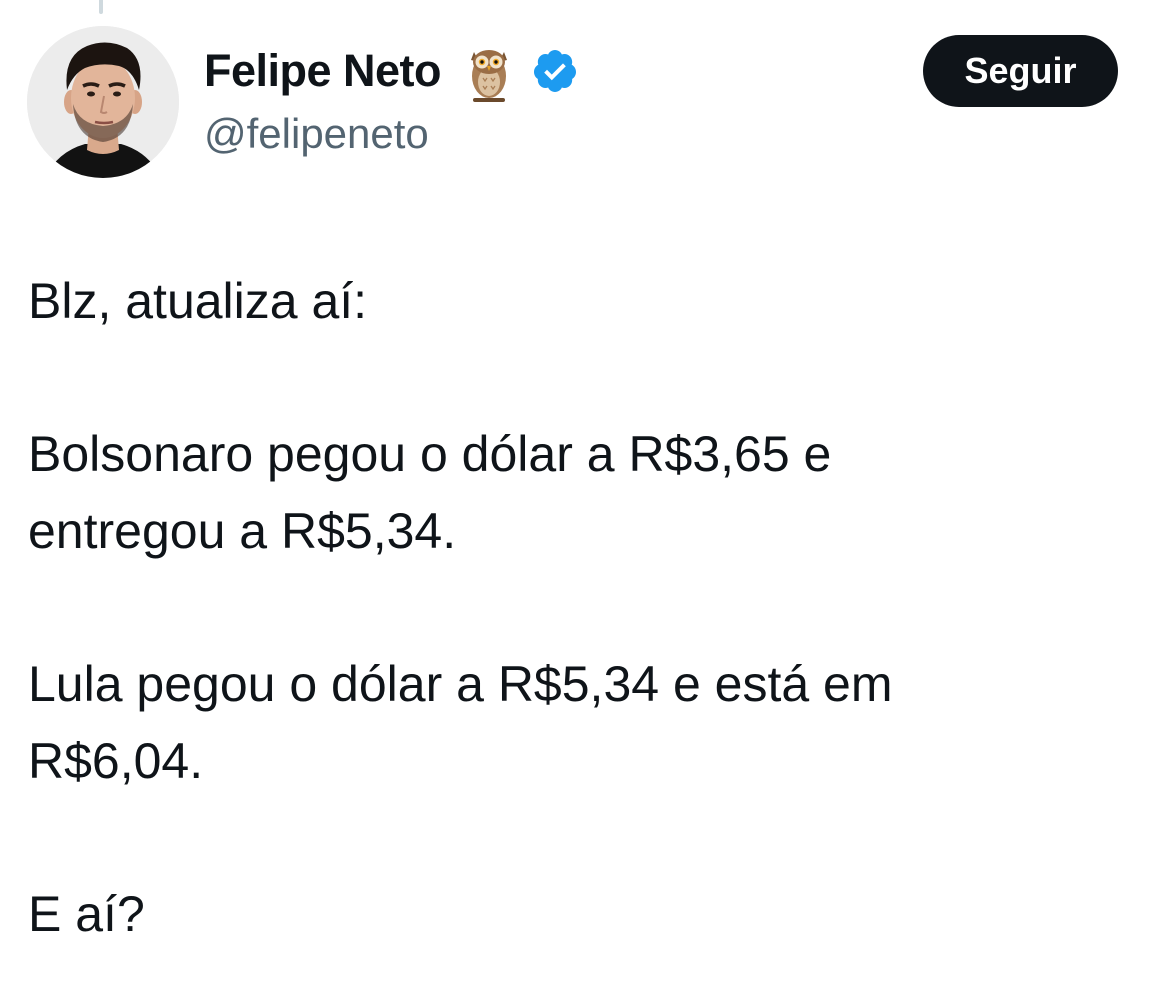 The image size is (1170, 993). I want to click on author-display-name: Felipe Neto, so click(323, 71).